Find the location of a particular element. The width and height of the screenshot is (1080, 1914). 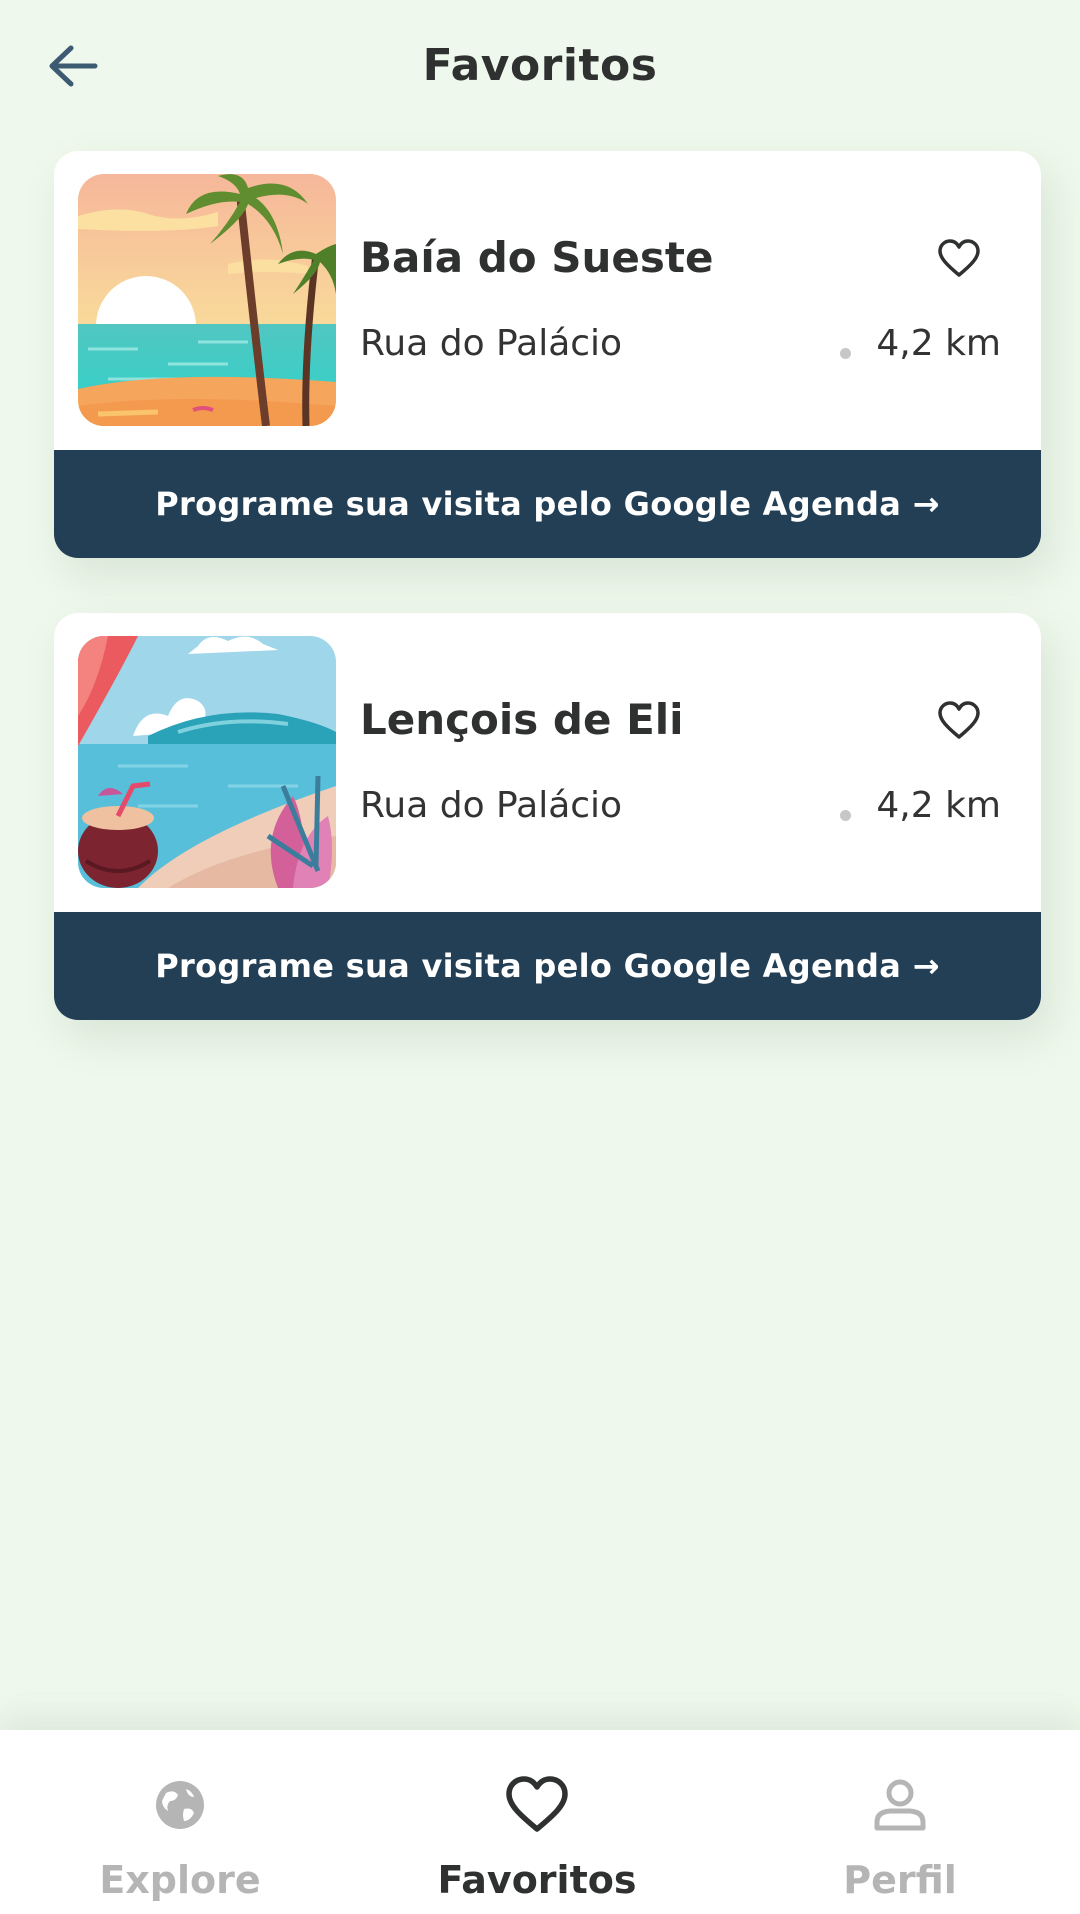

nav-label: Favoritos is located at coordinates (537, 1880).